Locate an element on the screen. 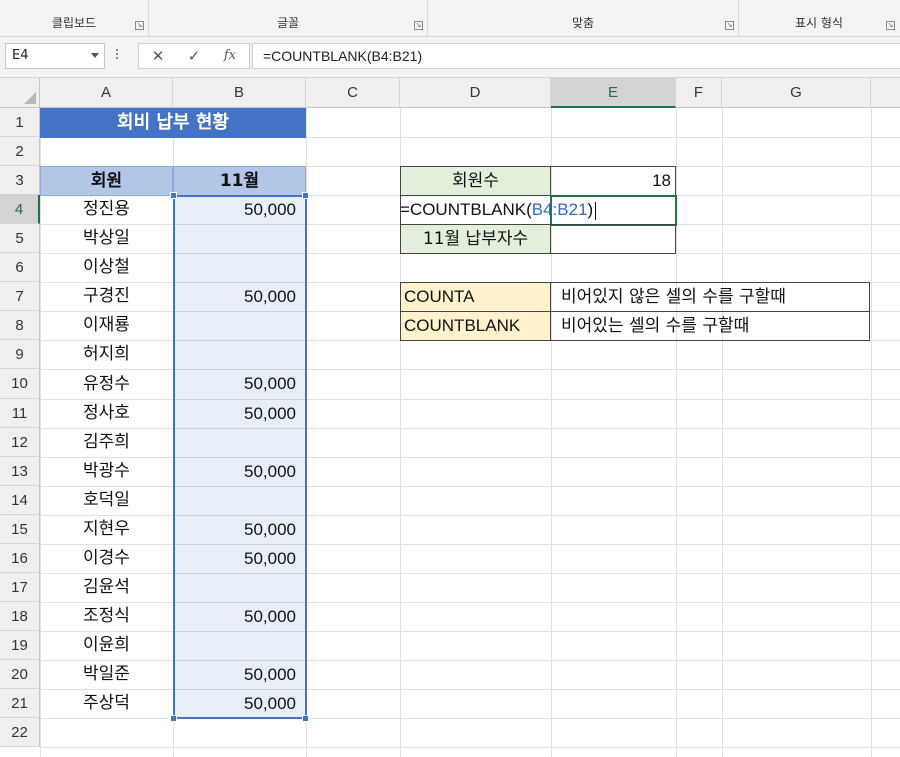  enter-icon: ✓ is located at coordinates (194, 56).